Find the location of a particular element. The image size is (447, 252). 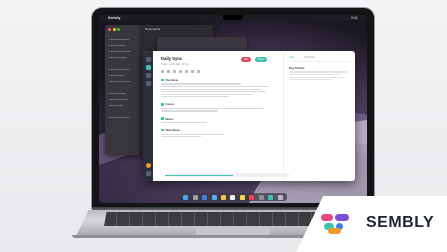

playback-bar is located at coordinates (227, 175).